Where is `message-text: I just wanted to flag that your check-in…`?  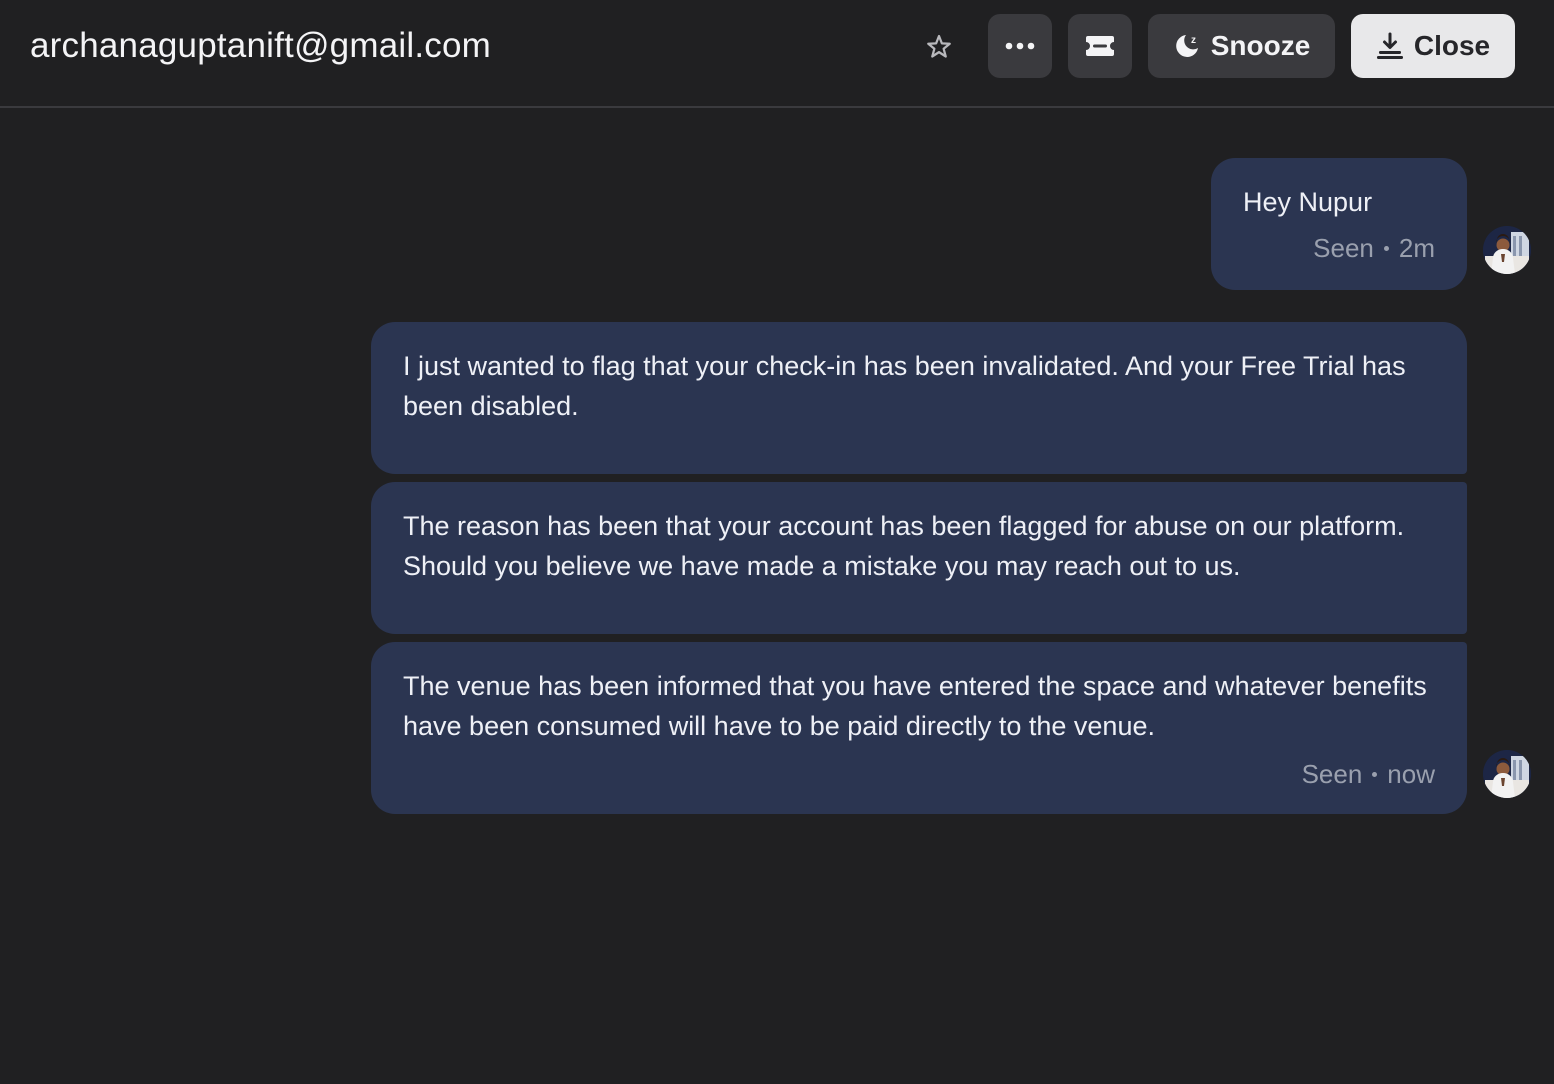 message-text: I just wanted to flag that your check-in… is located at coordinates (904, 386).